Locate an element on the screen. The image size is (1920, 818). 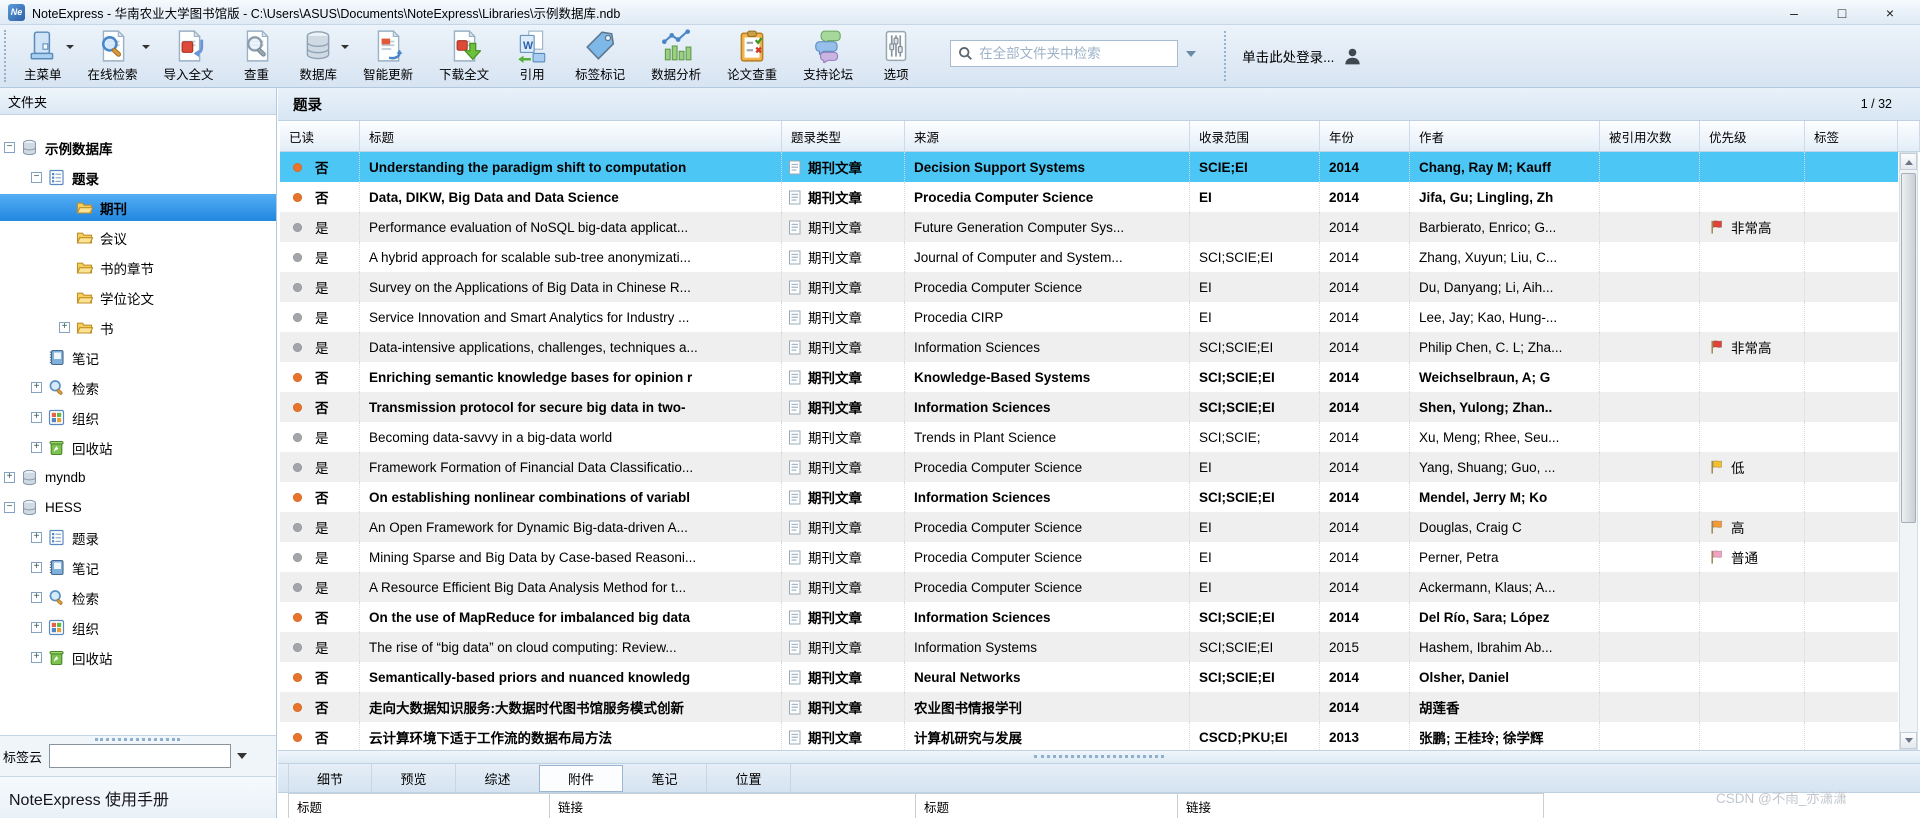
toolbar-button-tag-mark: 标签标记 is located at coordinates (600, 55).